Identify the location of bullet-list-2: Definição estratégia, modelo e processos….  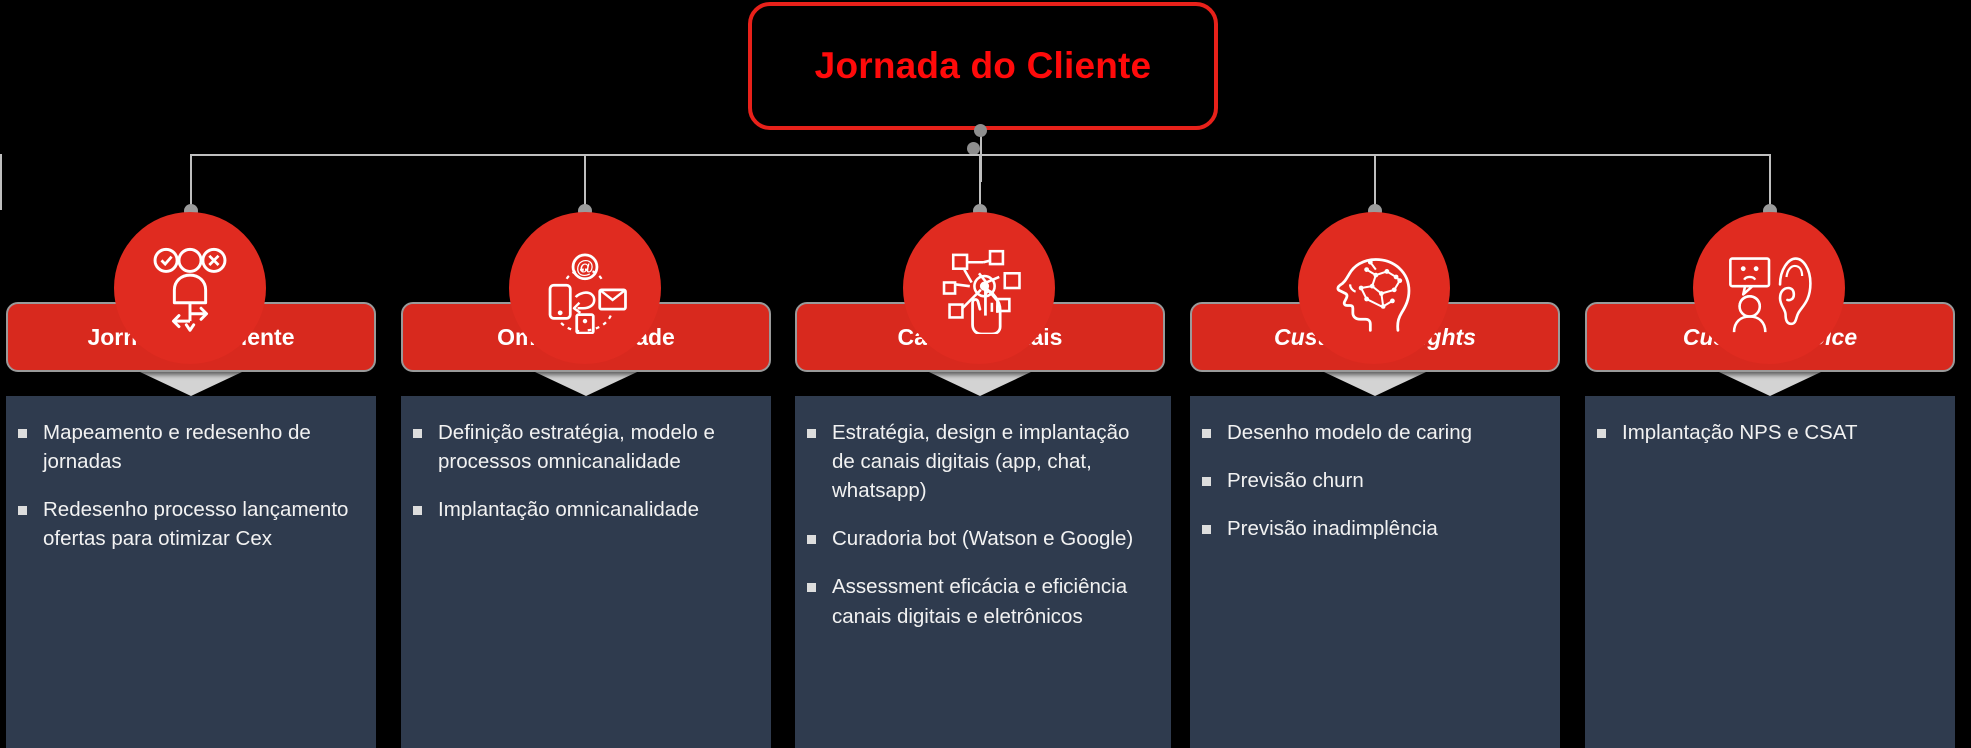
(584, 471).